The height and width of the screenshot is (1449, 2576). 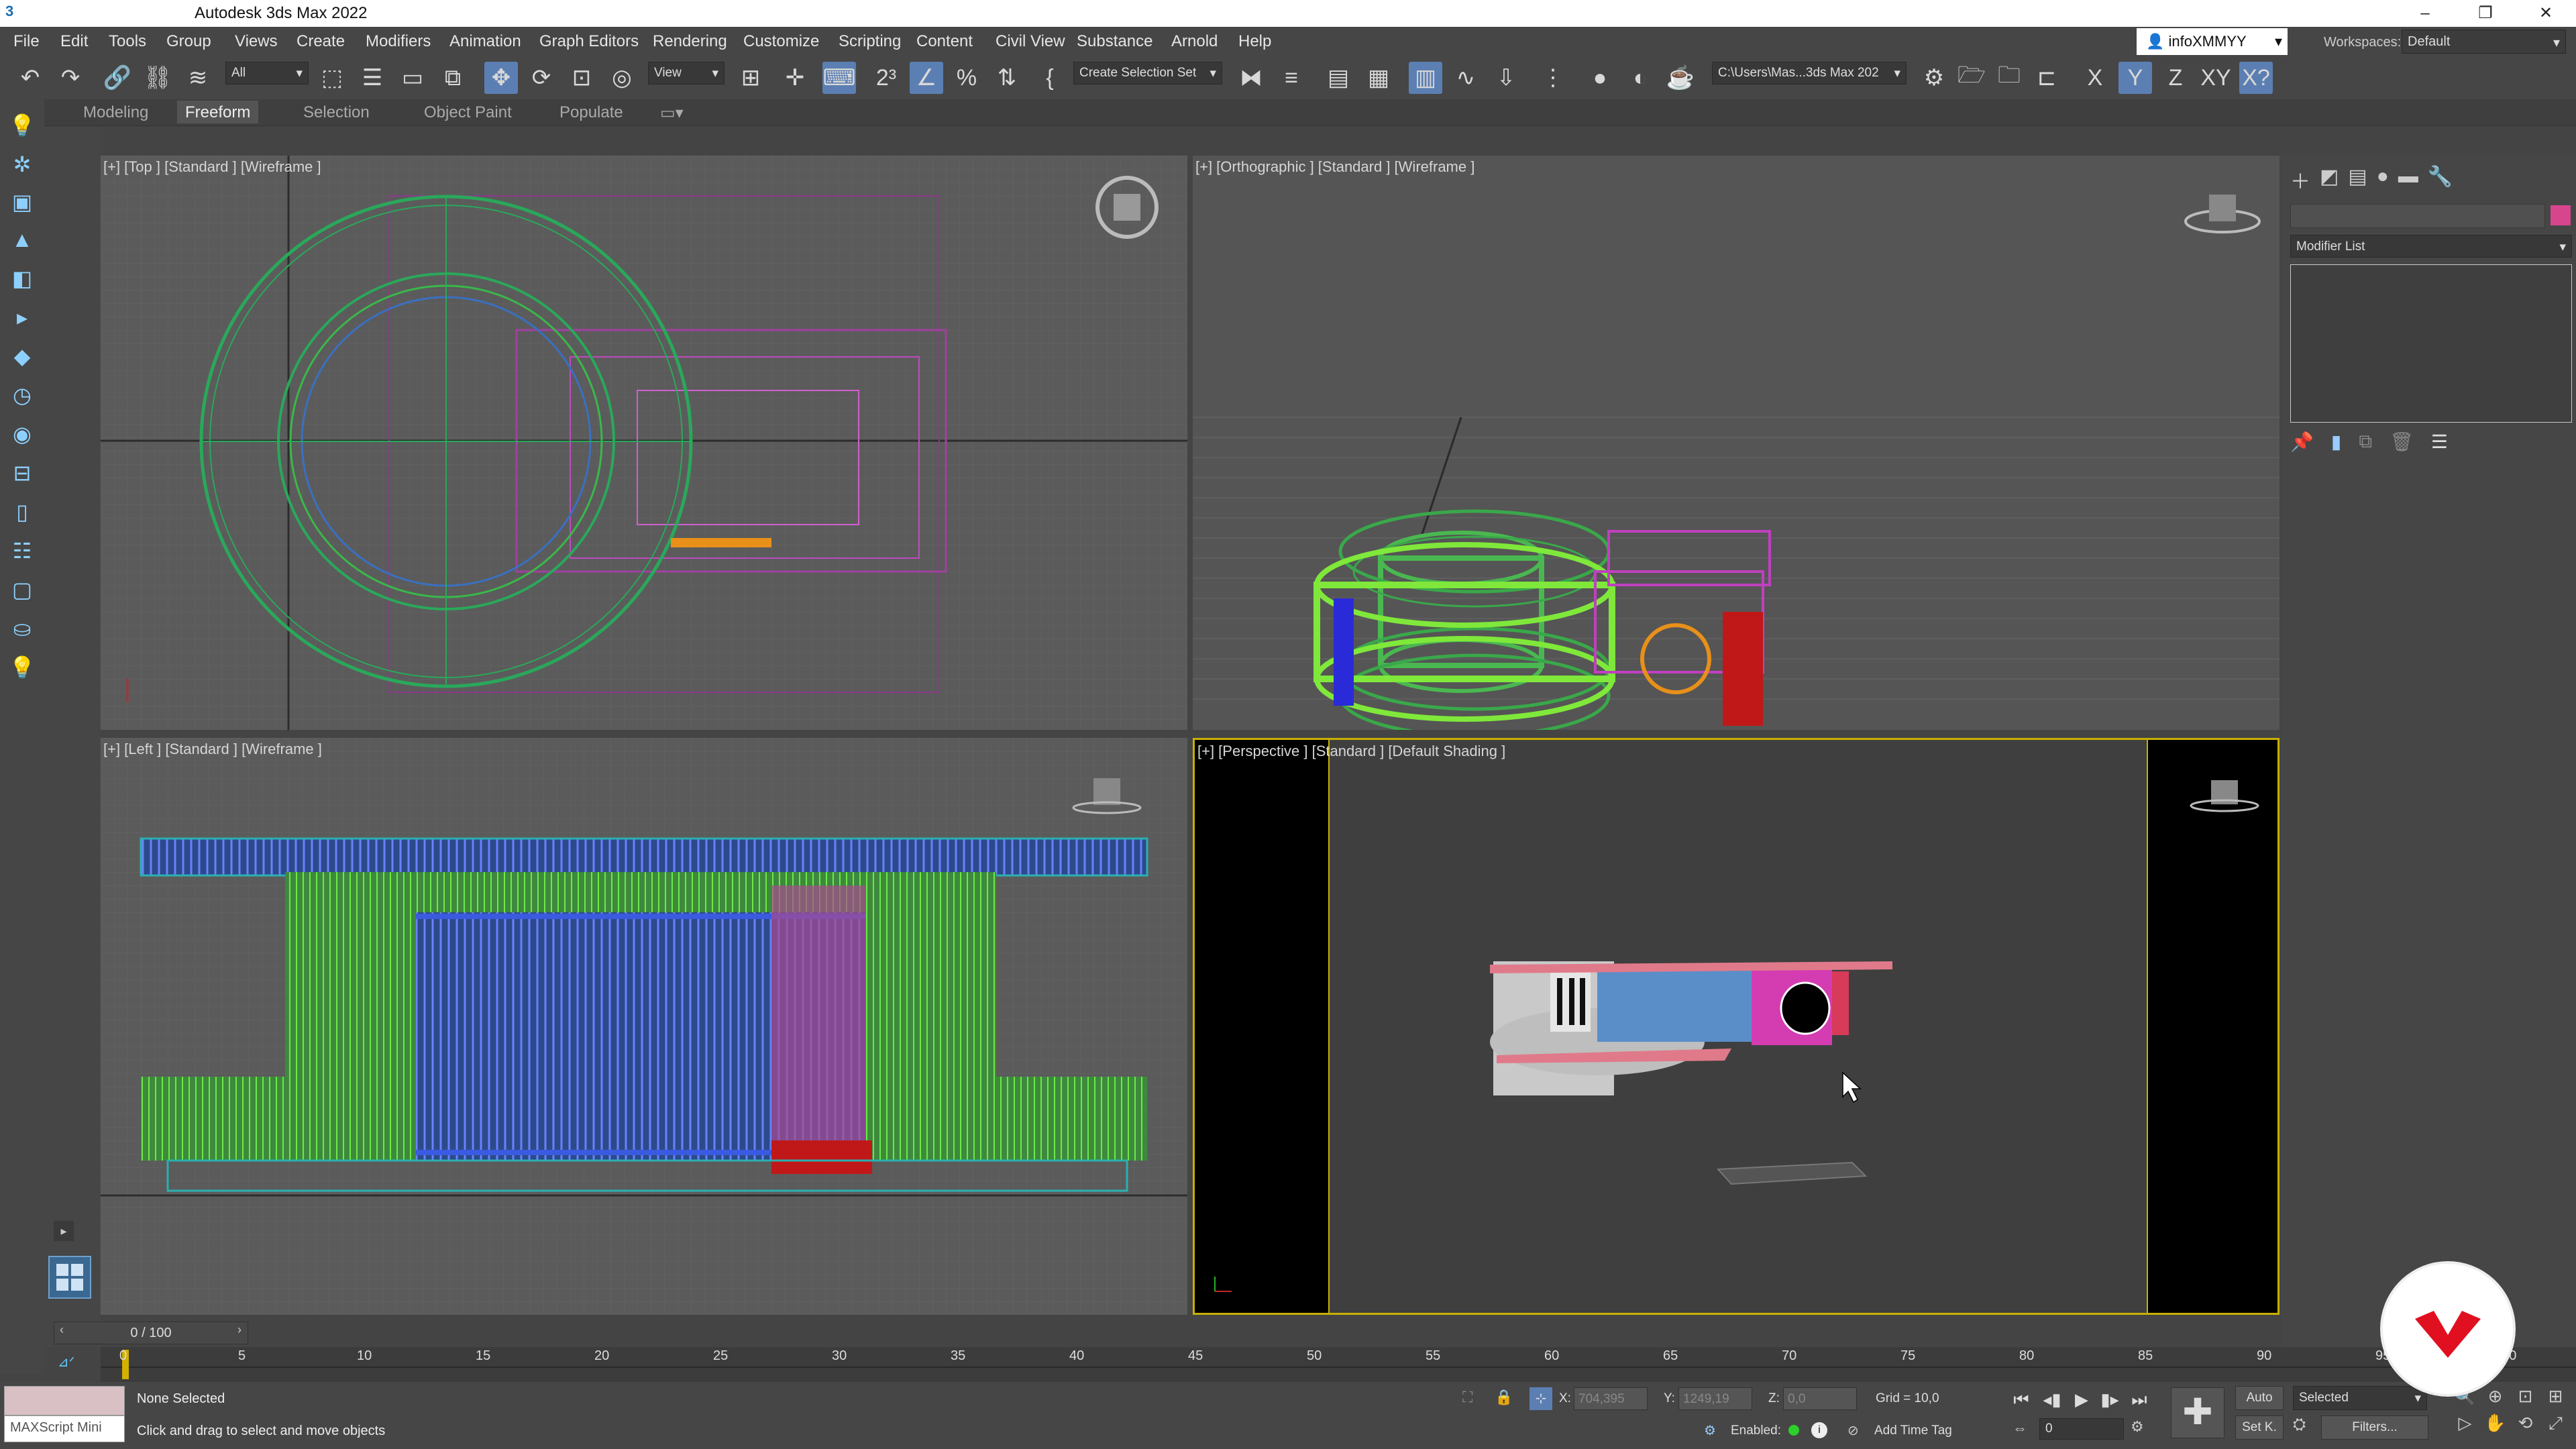 I want to click on undo-icon: ↶, so click(x=30, y=78).